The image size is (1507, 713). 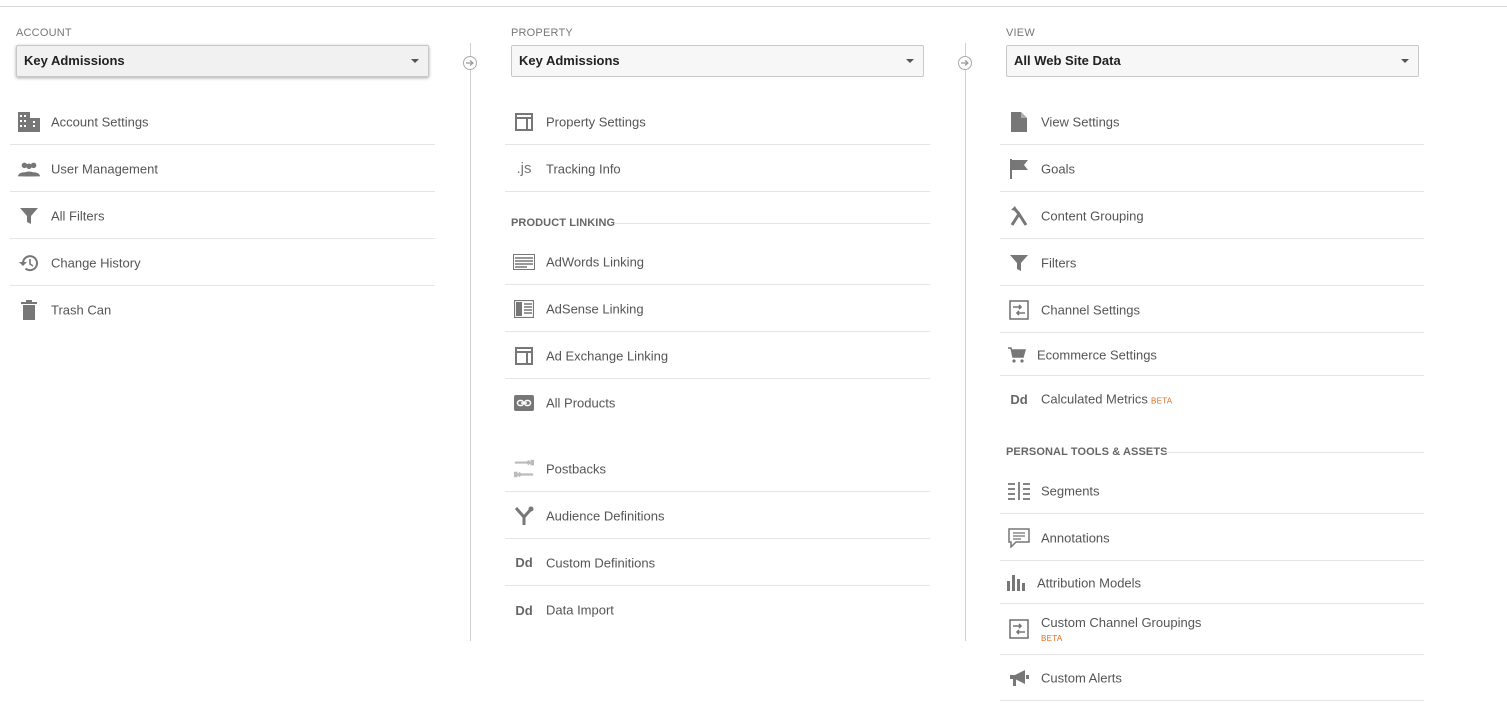 I want to click on layout-icon, so click(x=524, y=122).